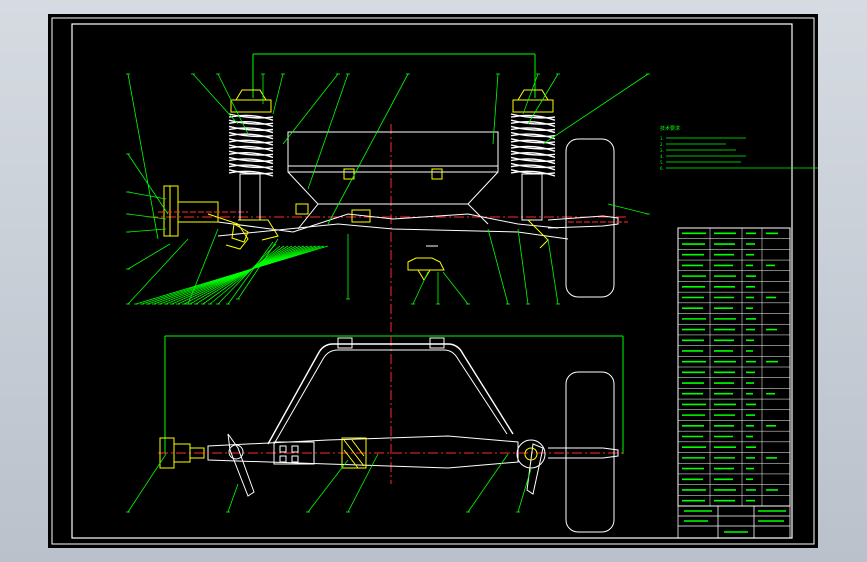 The image size is (867, 562). What do you see at coordinates (301, 223) in the screenshot?
I see `arm-joint-parts` at bounding box center [301, 223].